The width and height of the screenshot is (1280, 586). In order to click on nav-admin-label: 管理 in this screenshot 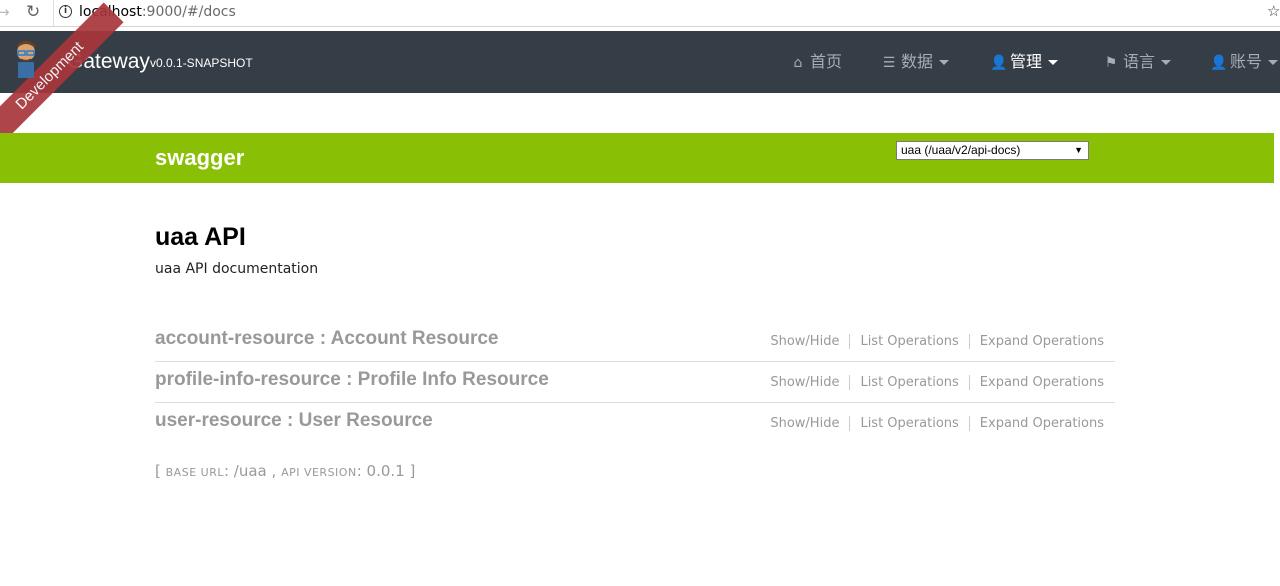, I will do `click(1026, 61)`.